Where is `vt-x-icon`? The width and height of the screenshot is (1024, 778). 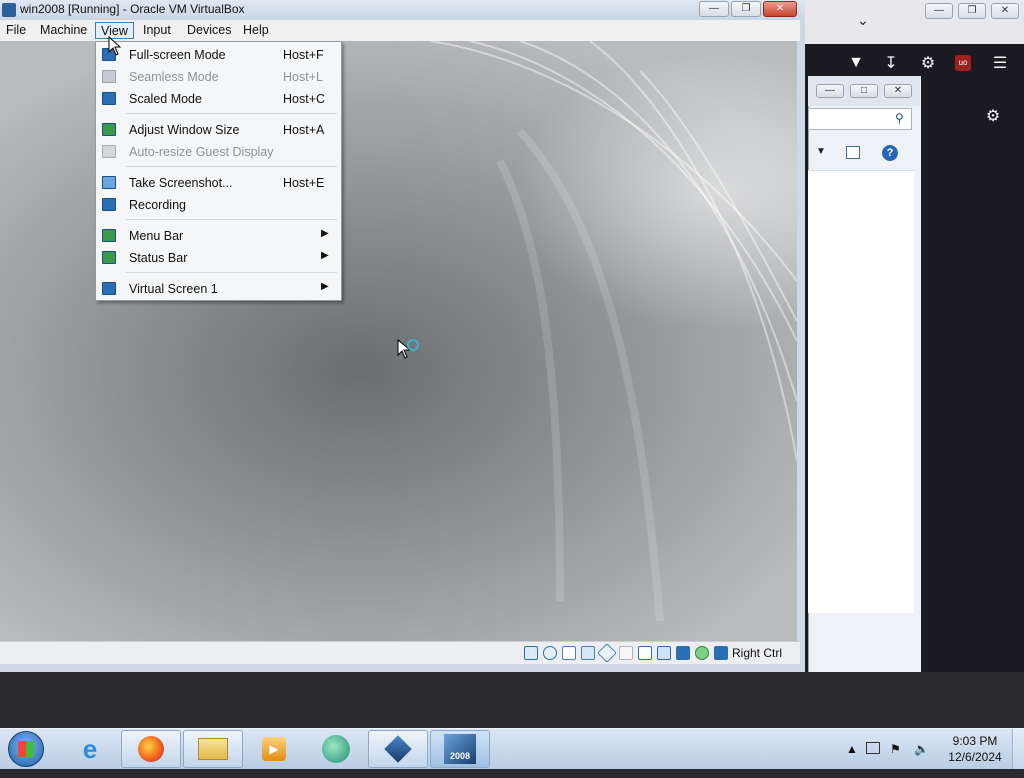
vt-x-icon is located at coordinates (683, 653).